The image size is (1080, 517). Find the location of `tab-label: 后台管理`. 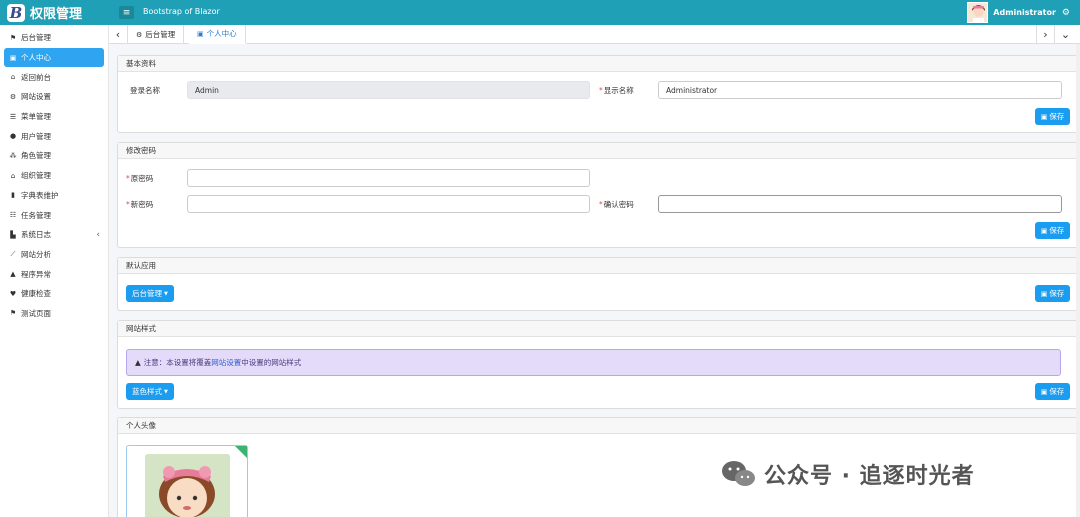

tab-label: 后台管理 is located at coordinates (160, 34).